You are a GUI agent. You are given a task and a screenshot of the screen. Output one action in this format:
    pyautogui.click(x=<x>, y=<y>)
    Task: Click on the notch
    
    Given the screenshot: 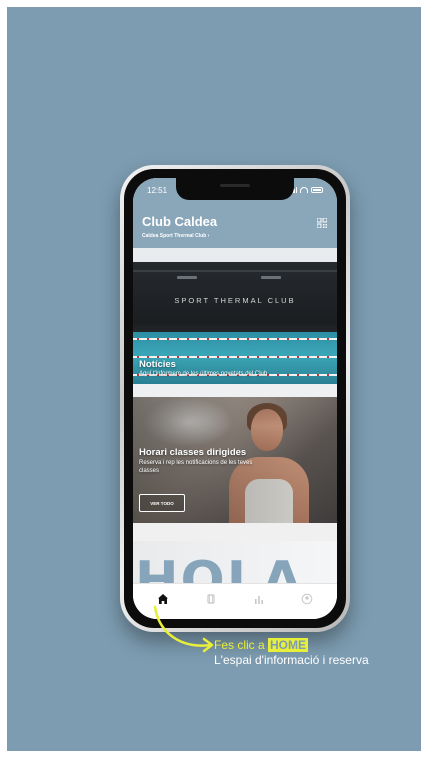 What is the action you would take?
    pyautogui.click(x=235, y=189)
    